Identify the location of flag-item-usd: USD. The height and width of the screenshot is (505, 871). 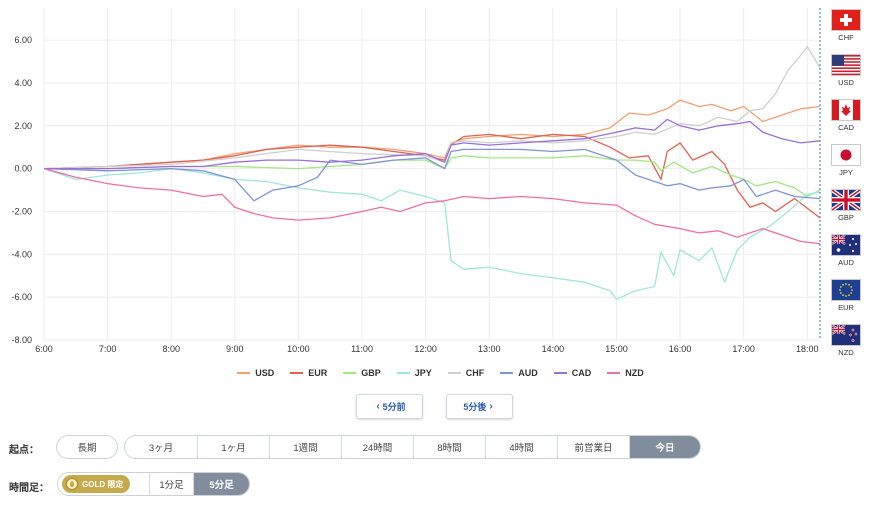
(846, 75).